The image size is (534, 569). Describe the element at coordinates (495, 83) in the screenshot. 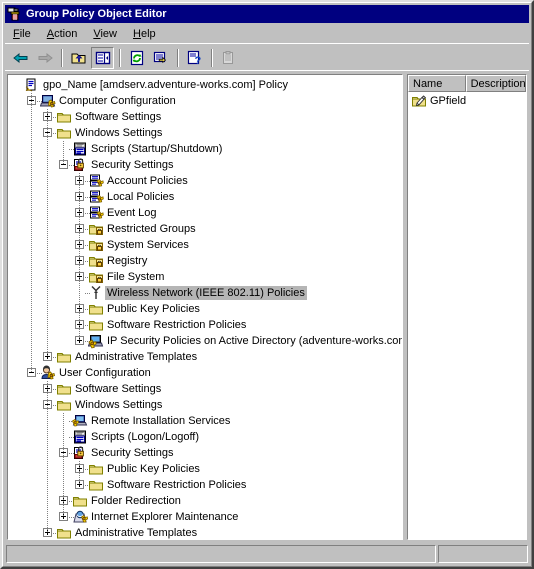

I see `list-column-description: Description` at that location.